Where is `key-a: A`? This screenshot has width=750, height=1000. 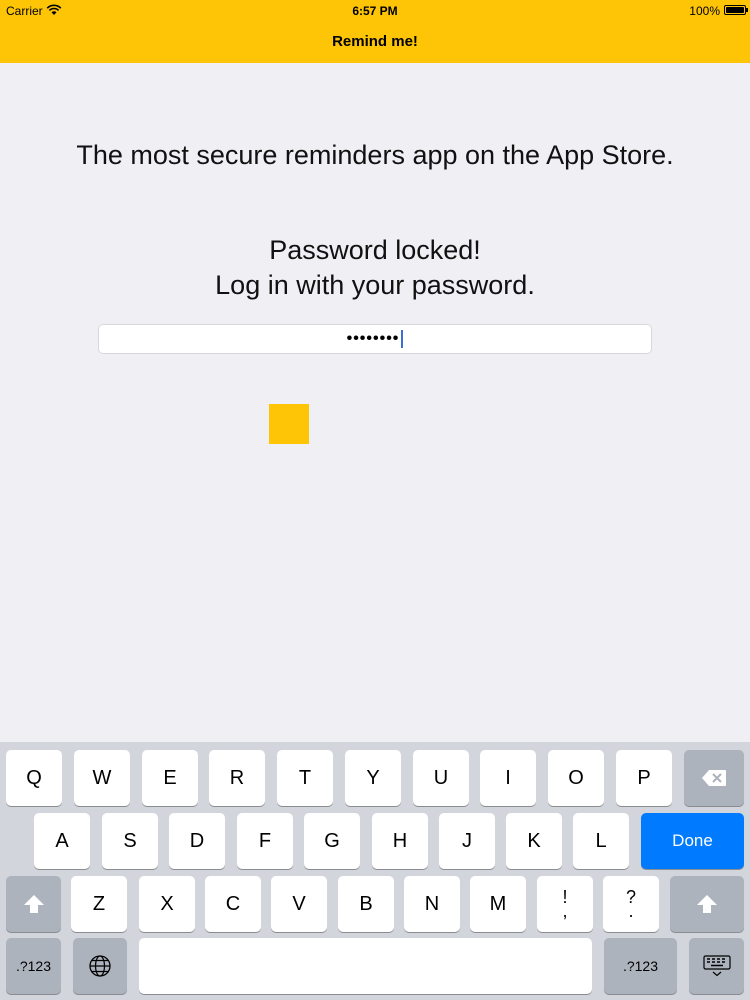 key-a: A is located at coordinates (62, 841).